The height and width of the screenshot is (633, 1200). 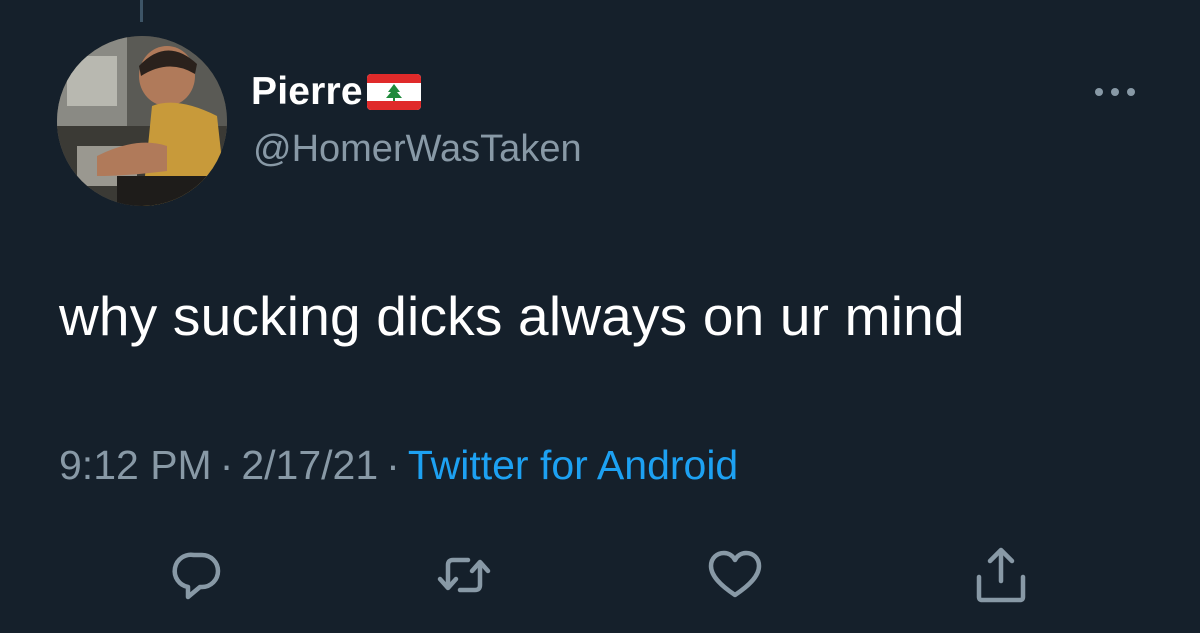 I want to click on retweet-button, so click(x=464, y=575).